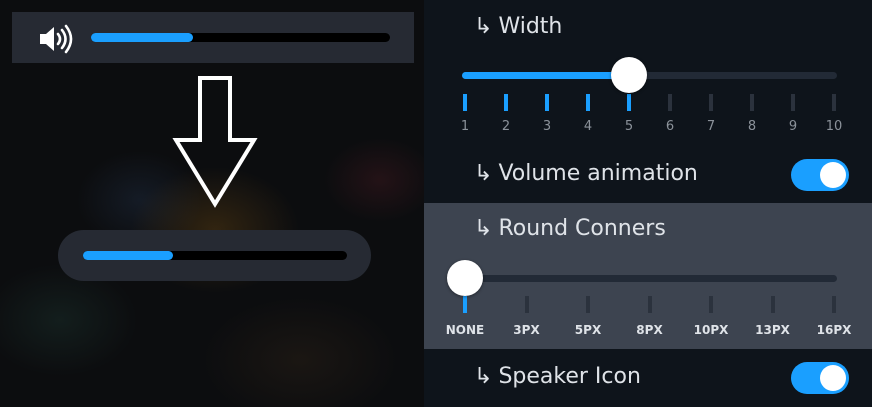 This screenshot has width=872, height=407. What do you see at coordinates (465, 330) in the screenshot?
I see `slider-tick-label: NONE` at bounding box center [465, 330].